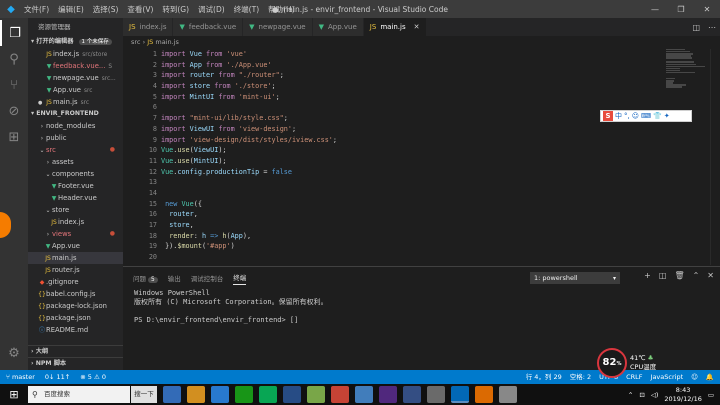 This screenshot has width=720, height=405. What do you see at coordinates (14, 33) in the screenshot?
I see `explorer-icon: ❐` at bounding box center [14, 33].